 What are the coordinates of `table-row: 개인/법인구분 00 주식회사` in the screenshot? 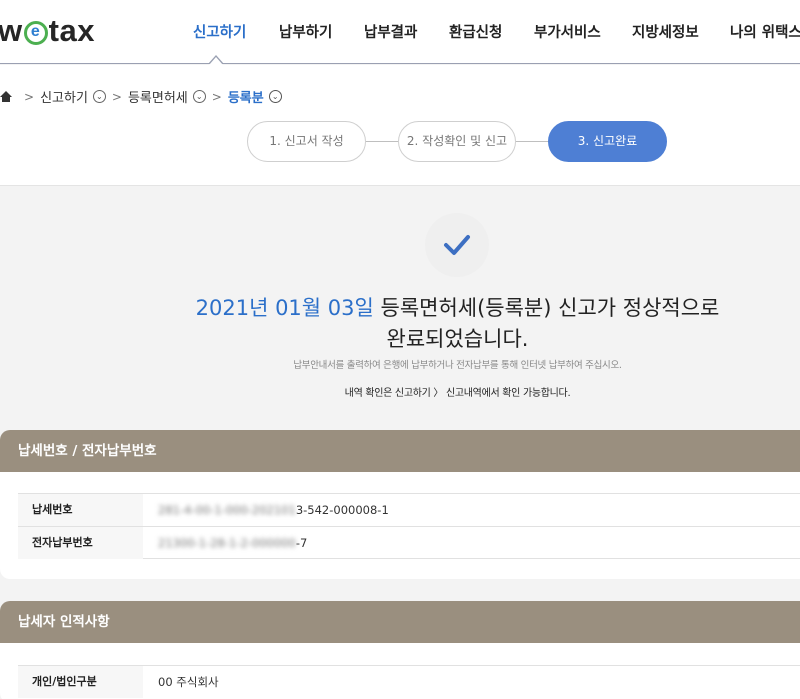 It's located at (409, 681).